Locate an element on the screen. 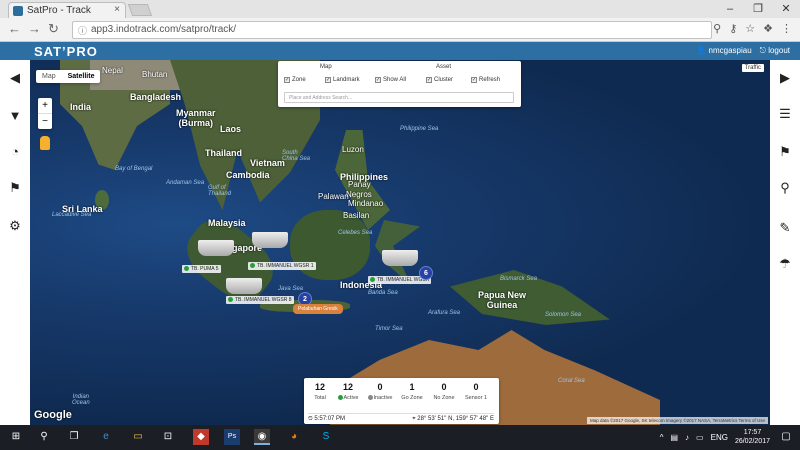 This screenshot has height=450, width=800. satpro-favicon-icon is located at coordinates (18, 11).